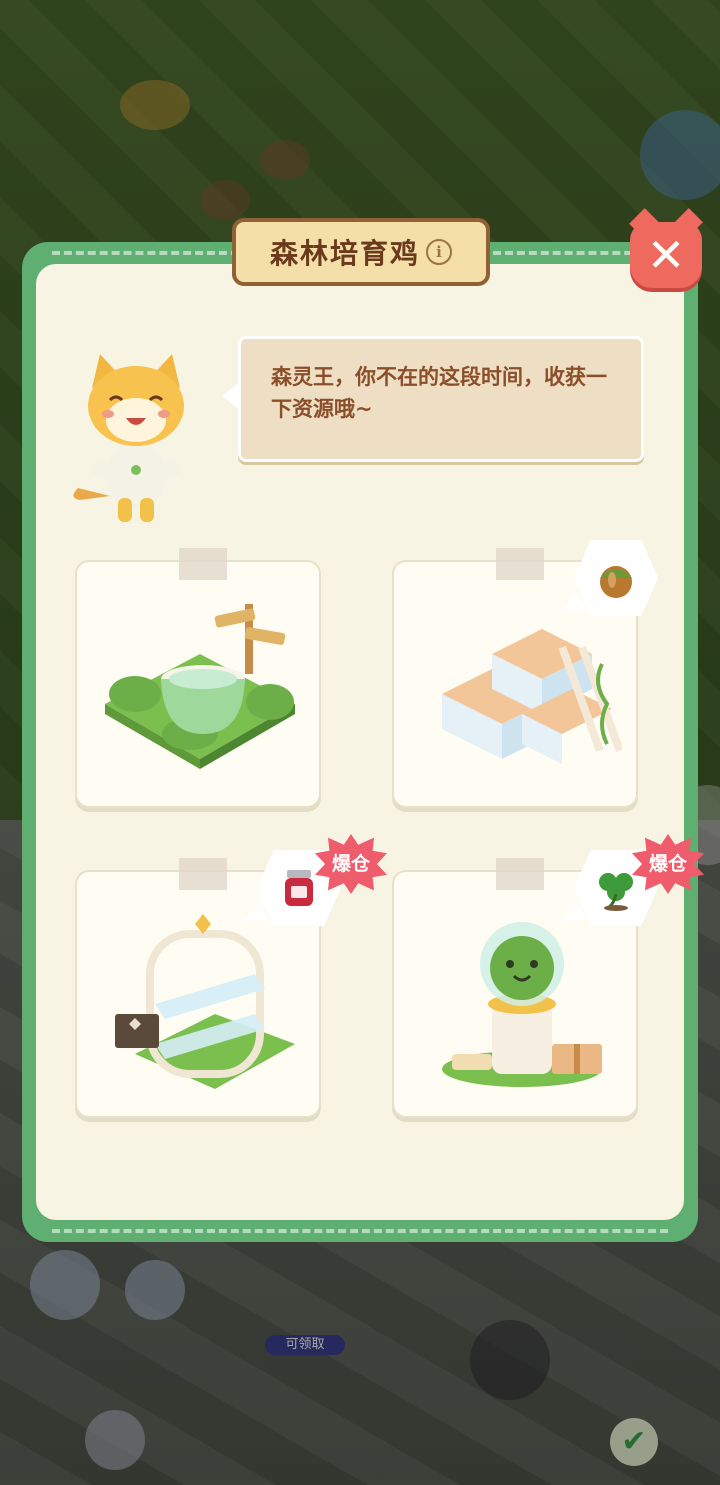 This screenshot has height=1485, width=720. I want to click on close-button: ✕, so click(666, 255).